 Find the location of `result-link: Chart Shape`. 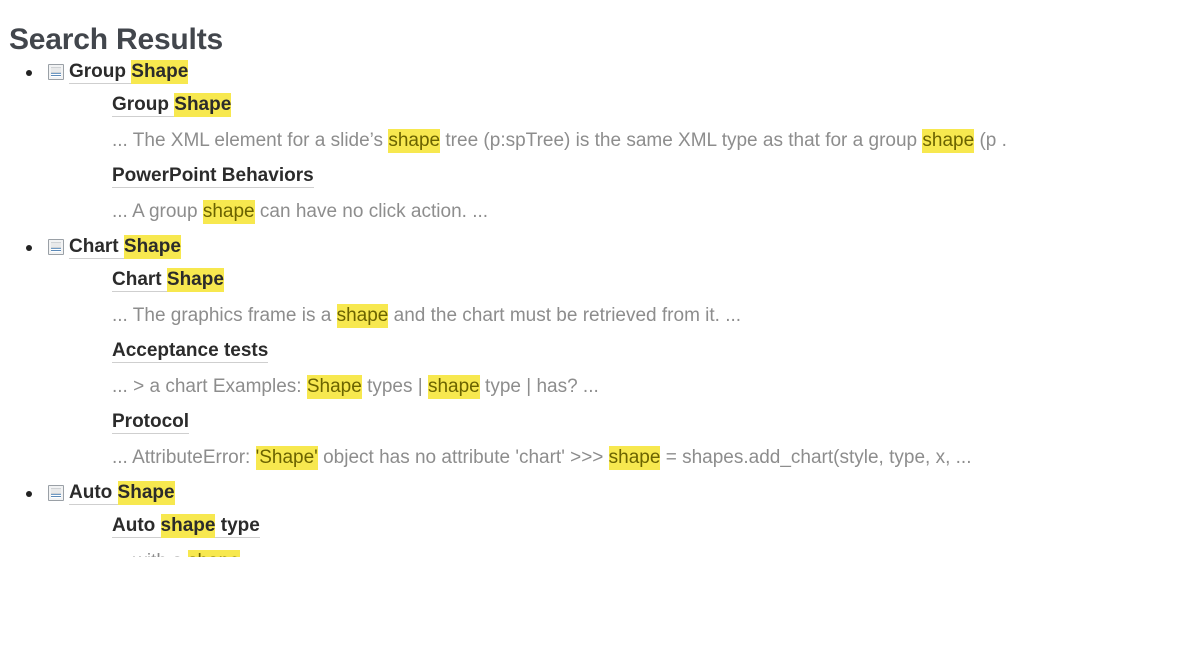

result-link: Chart Shape is located at coordinates (125, 247).